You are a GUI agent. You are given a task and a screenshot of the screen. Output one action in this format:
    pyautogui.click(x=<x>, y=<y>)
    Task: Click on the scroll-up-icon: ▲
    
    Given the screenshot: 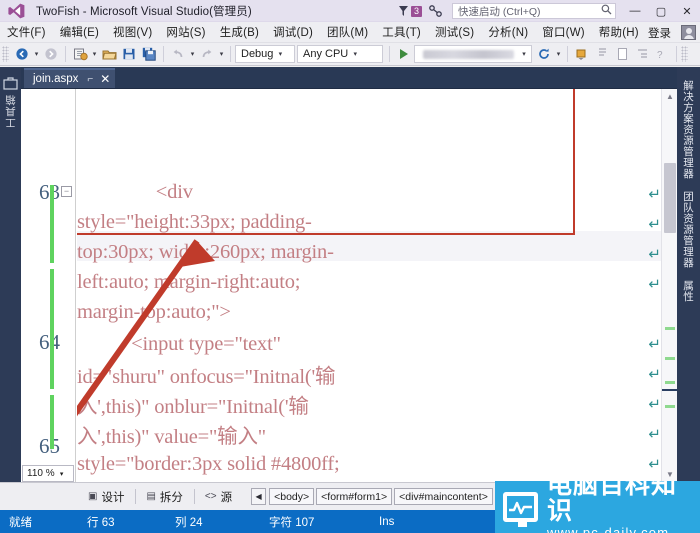 What is the action you would take?
    pyautogui.click(x=669, y=96)
    